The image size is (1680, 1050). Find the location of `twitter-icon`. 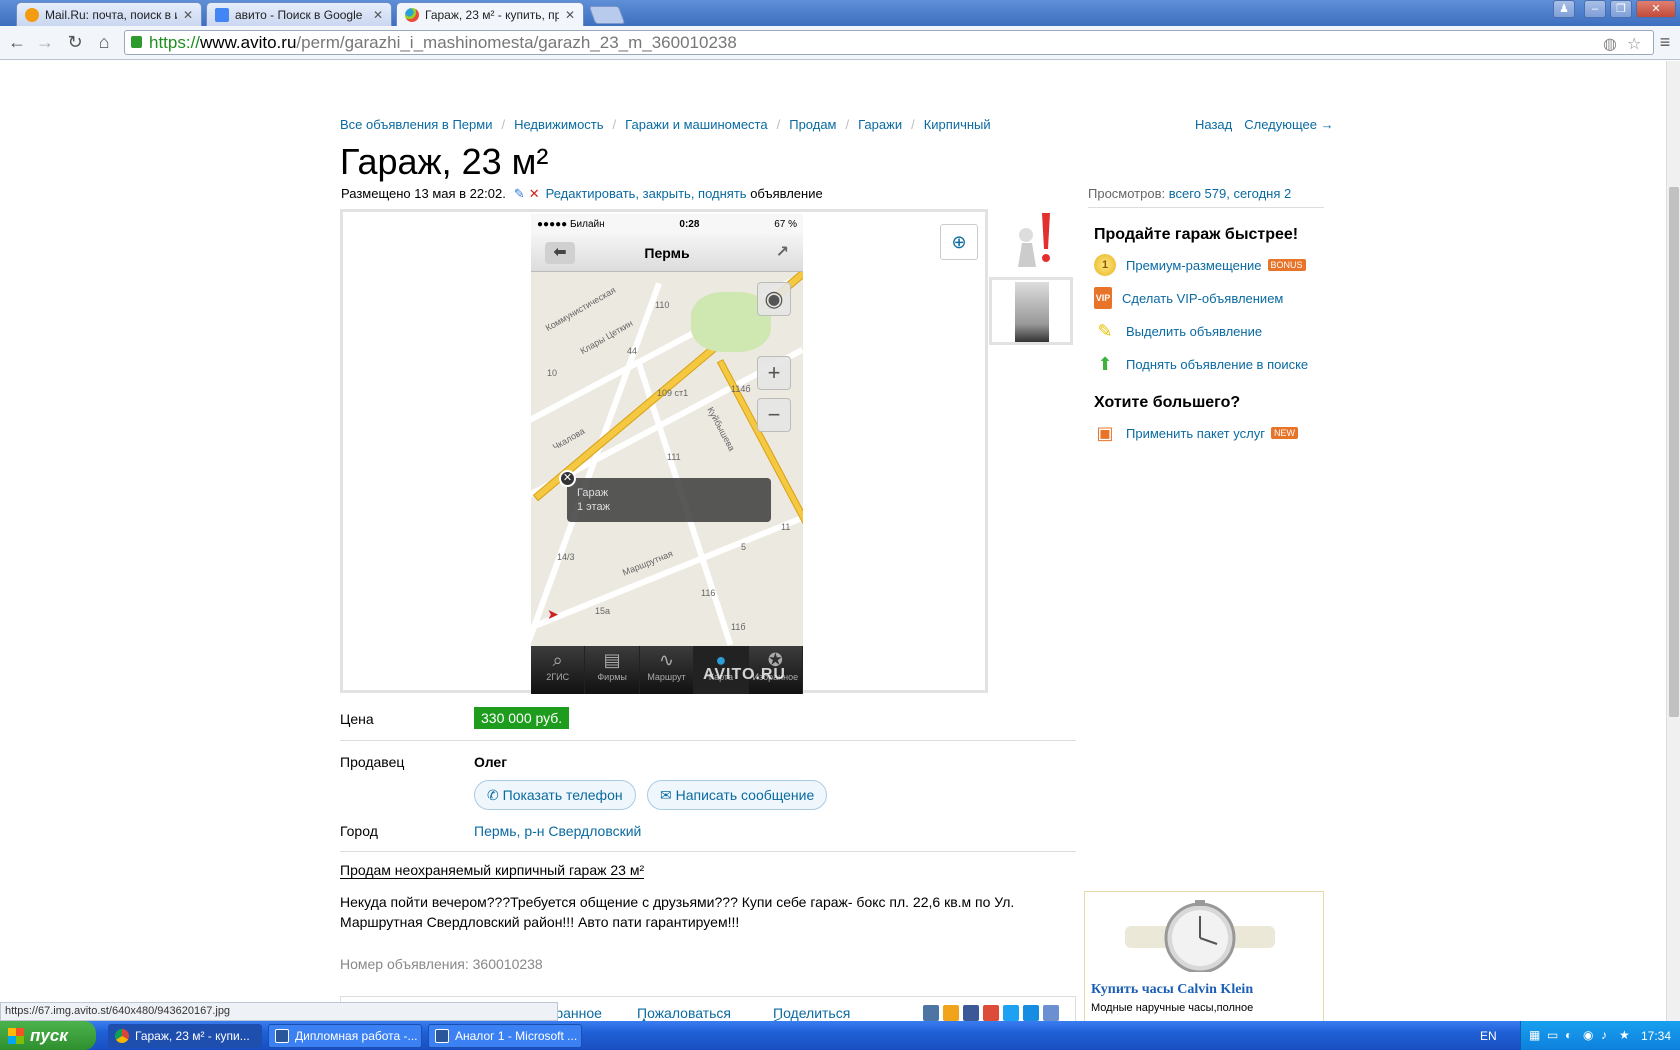

twitter-icon is located at coordinates (1011, 1013).